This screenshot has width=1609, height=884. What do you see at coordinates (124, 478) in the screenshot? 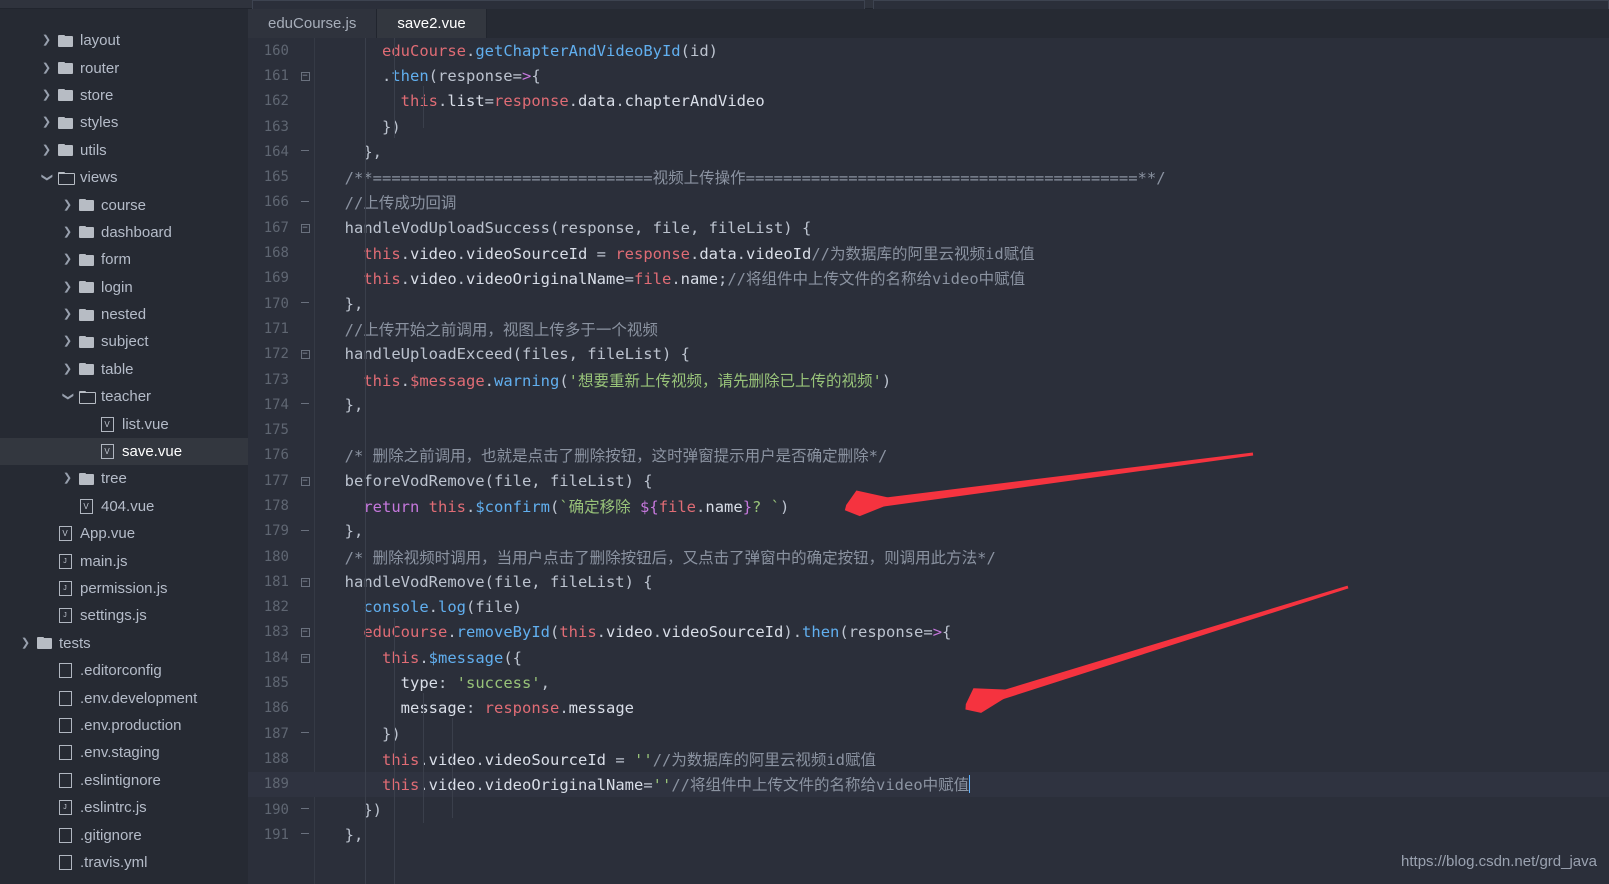
I see `tree-item-tree: ❯ tree` at bounding box center [124, 478].